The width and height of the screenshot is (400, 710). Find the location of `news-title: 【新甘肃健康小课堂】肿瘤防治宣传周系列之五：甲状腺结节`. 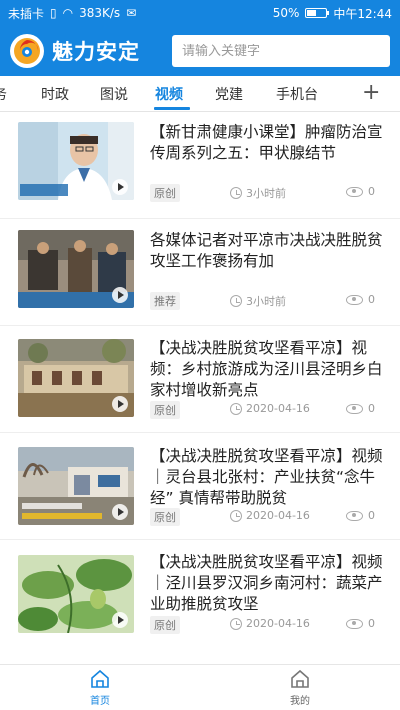

news-title: 【新甘肃健康小课堂】肿瘤防治宣传周系列之五：甲状腺结节 is located at coordinates (268, 143).